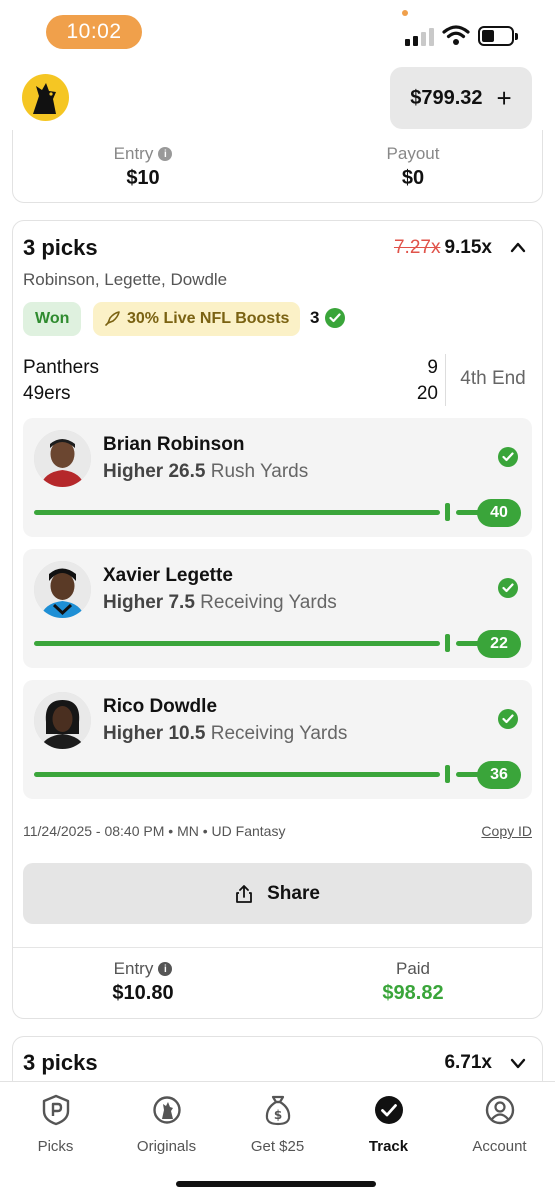  Describe the element at coordinates (55, 1110) in the screenshot. I see `picks-icon` at that location.